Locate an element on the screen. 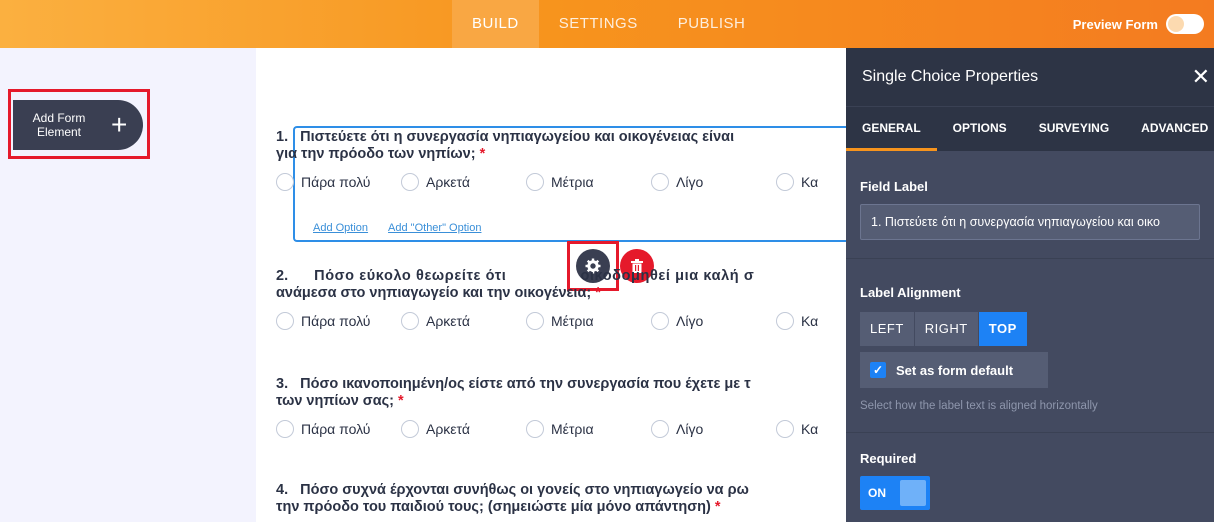 This screenshot has height=522, width=1214. properties-panel-header: Single Choice Properties ✕ is located at coordinates (1030, 77).